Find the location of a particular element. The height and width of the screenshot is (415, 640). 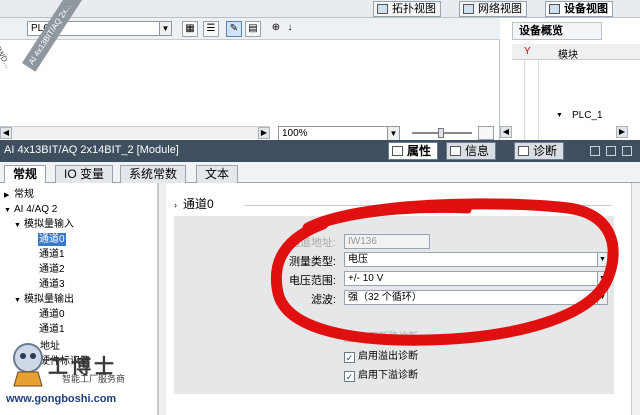

section-header: › 通道0 is located at coordinates (194, 203).